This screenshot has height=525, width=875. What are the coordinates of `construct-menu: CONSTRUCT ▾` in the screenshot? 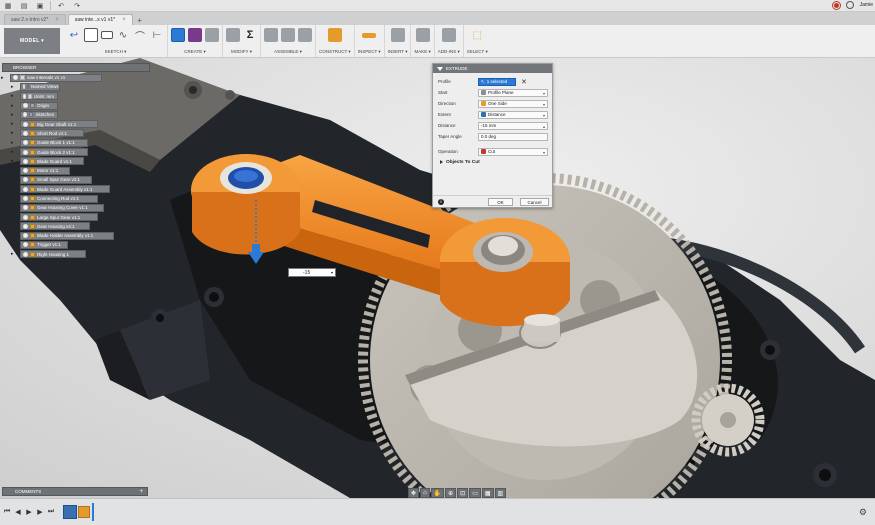 It's located at (335, 52).